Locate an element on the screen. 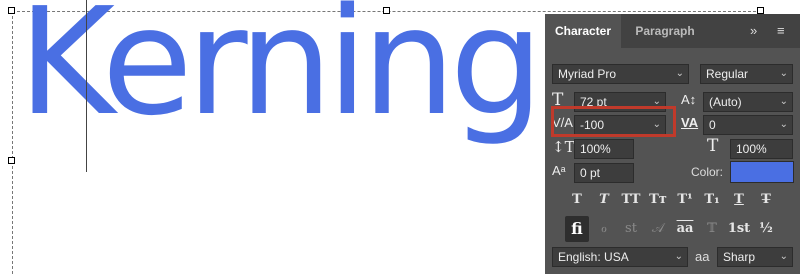 This screenshot has height=274, width=800. horizontal-scale-icon: T is located at coordinates (713, 146).